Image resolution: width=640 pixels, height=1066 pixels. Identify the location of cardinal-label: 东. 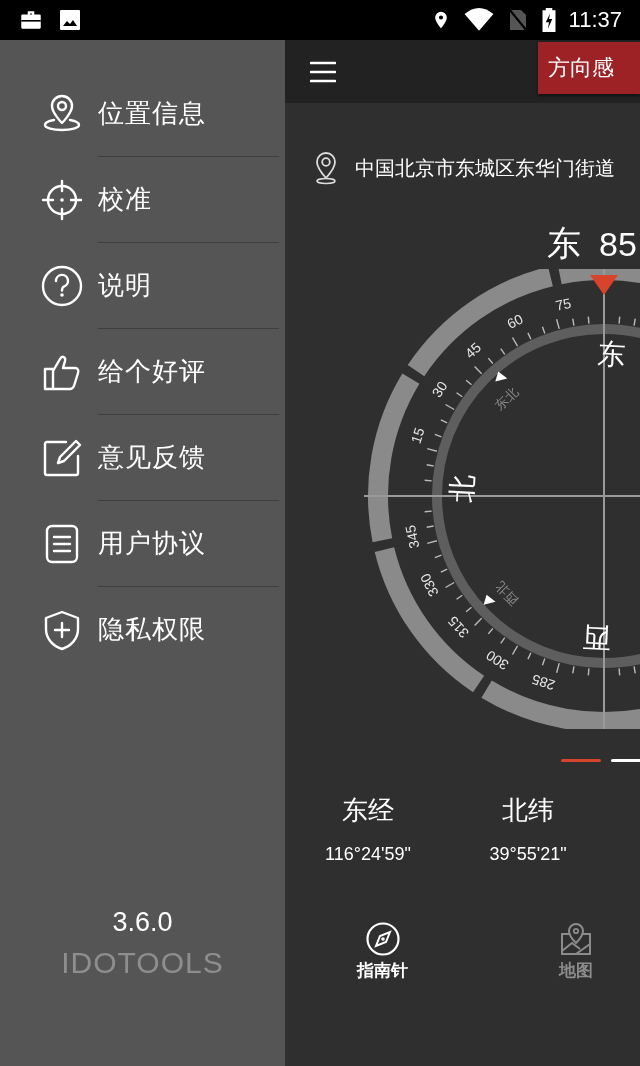
(611, 354).